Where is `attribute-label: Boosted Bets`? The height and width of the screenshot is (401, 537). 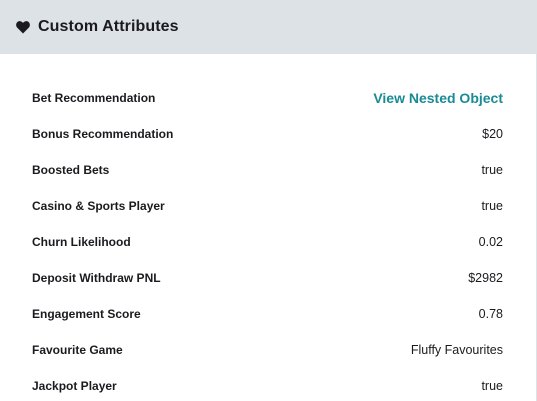
attribute-label: Boosted Bets is located at coordinates (71, 170).